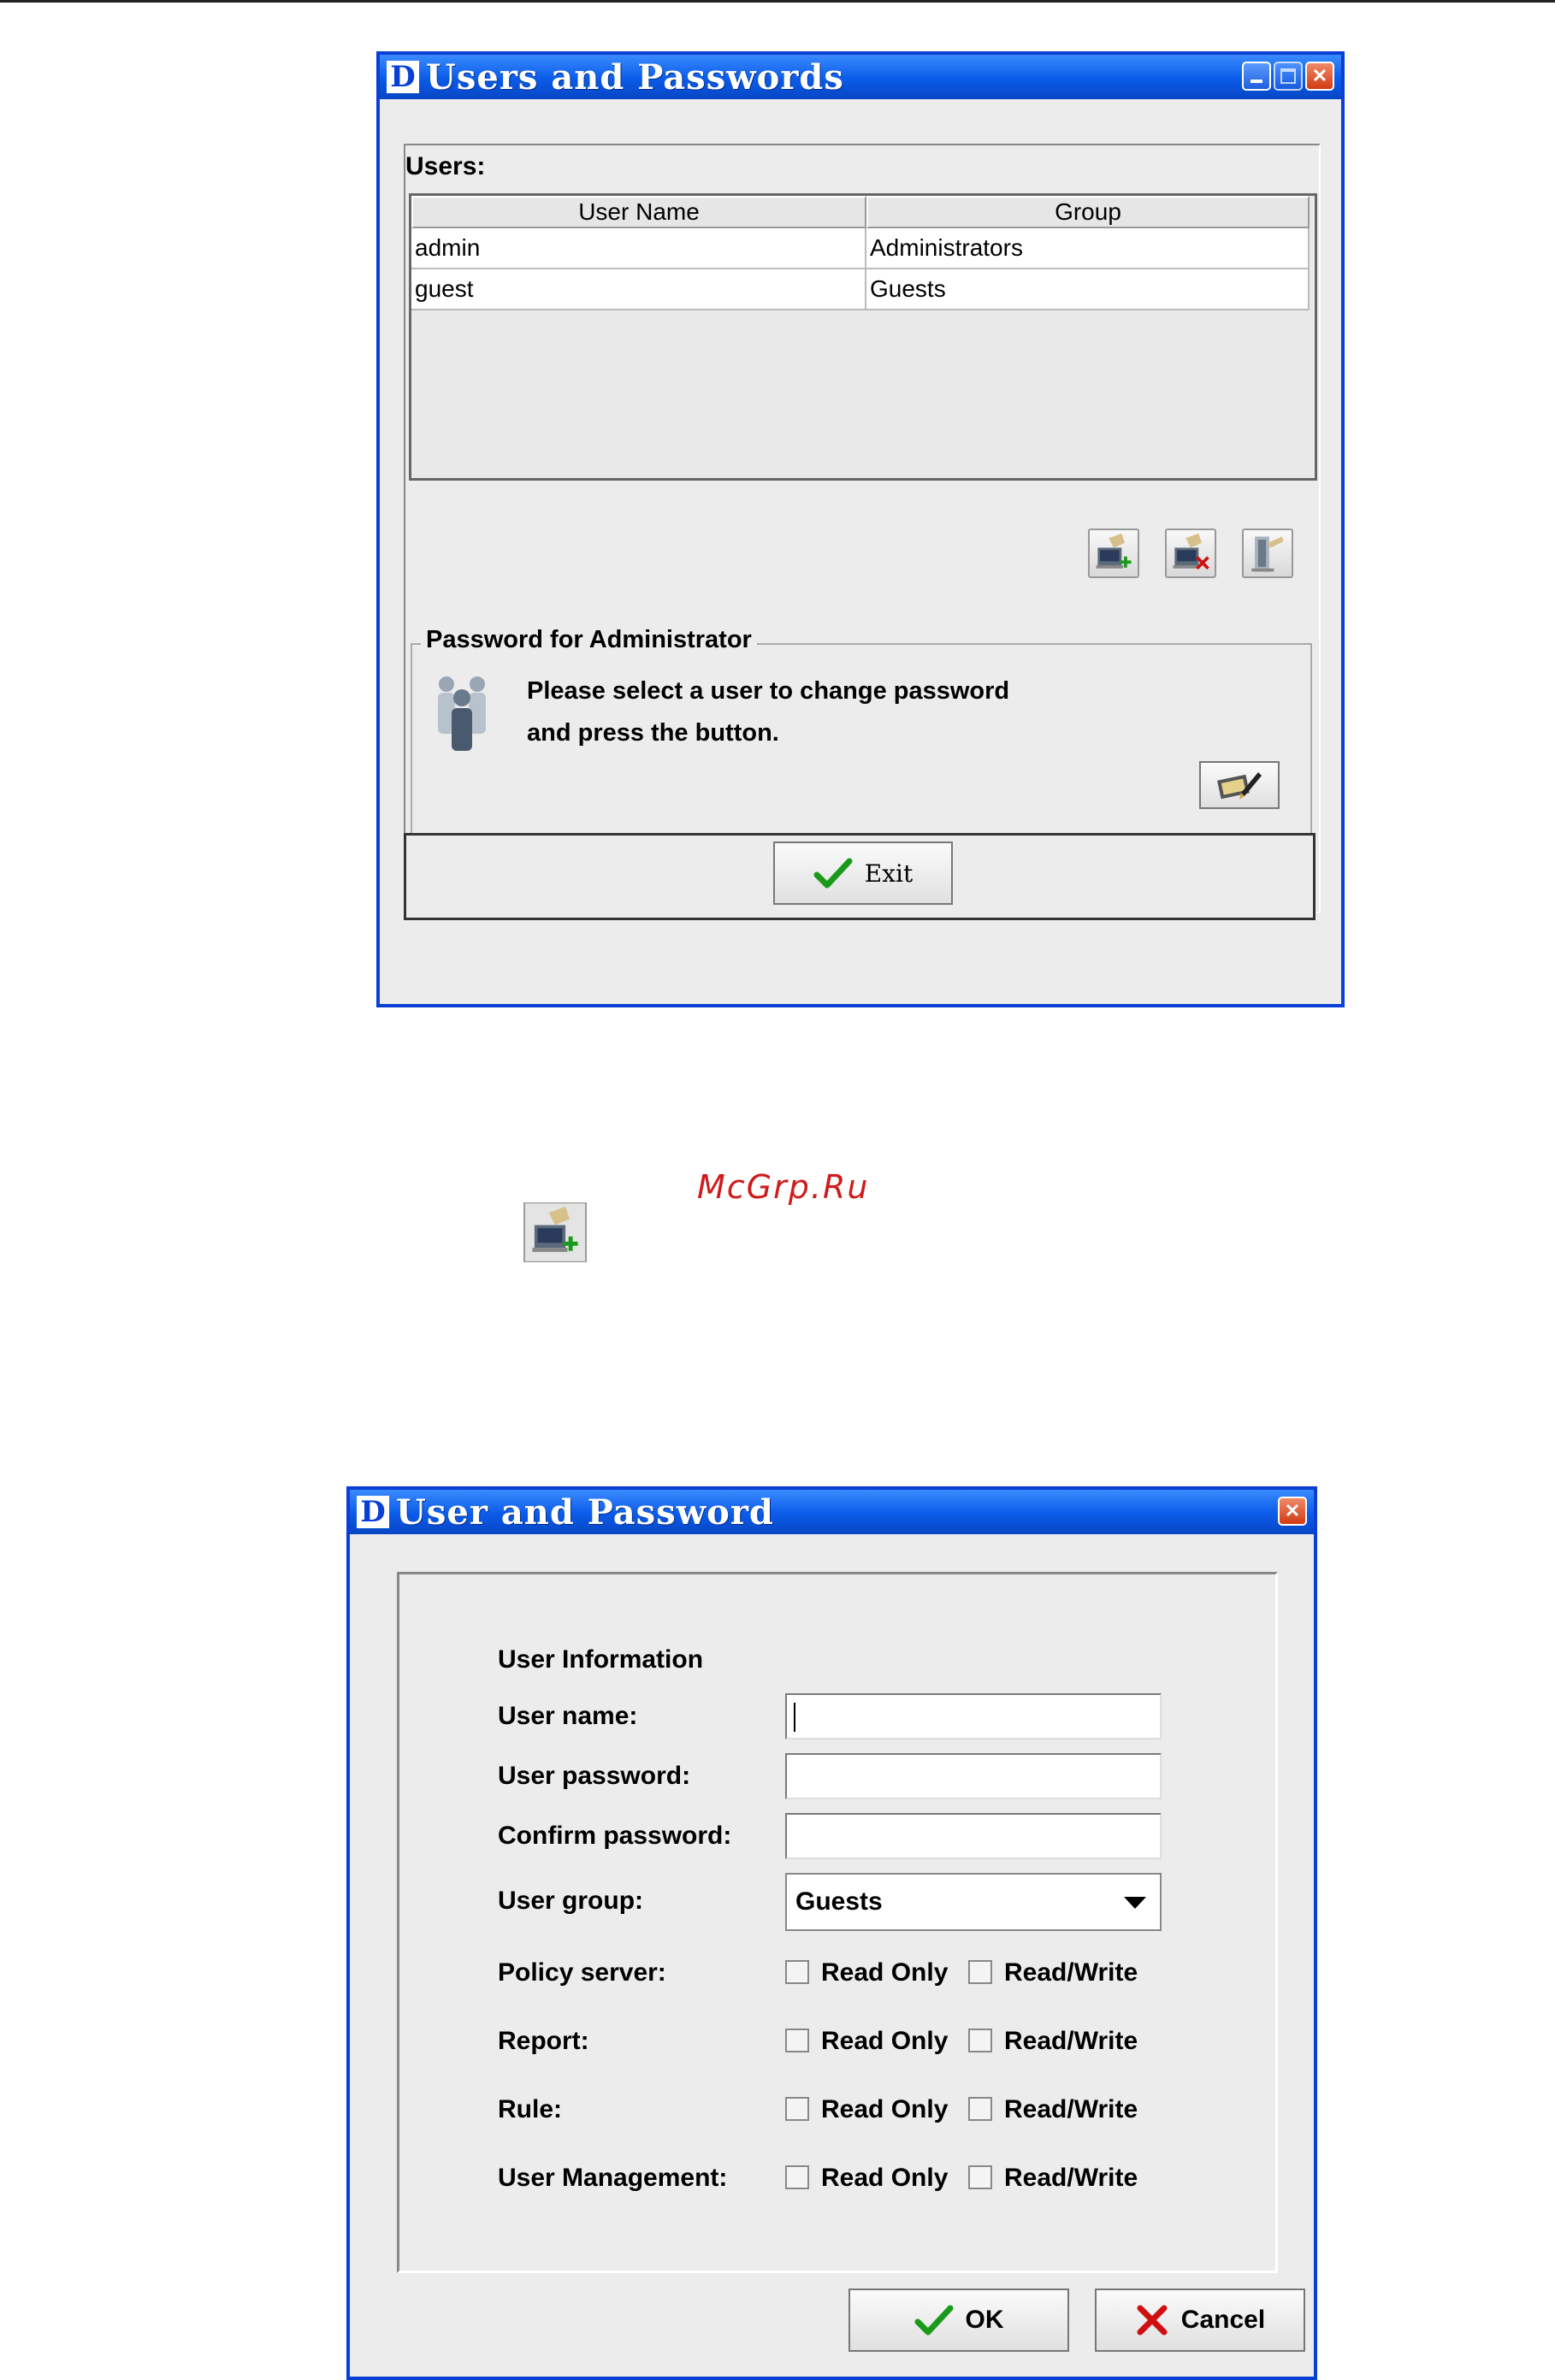  What do you see at coordinates (1088, 212) in the screenshot?
I see `column-header-group: Group` at bounding box center [1088, 212].